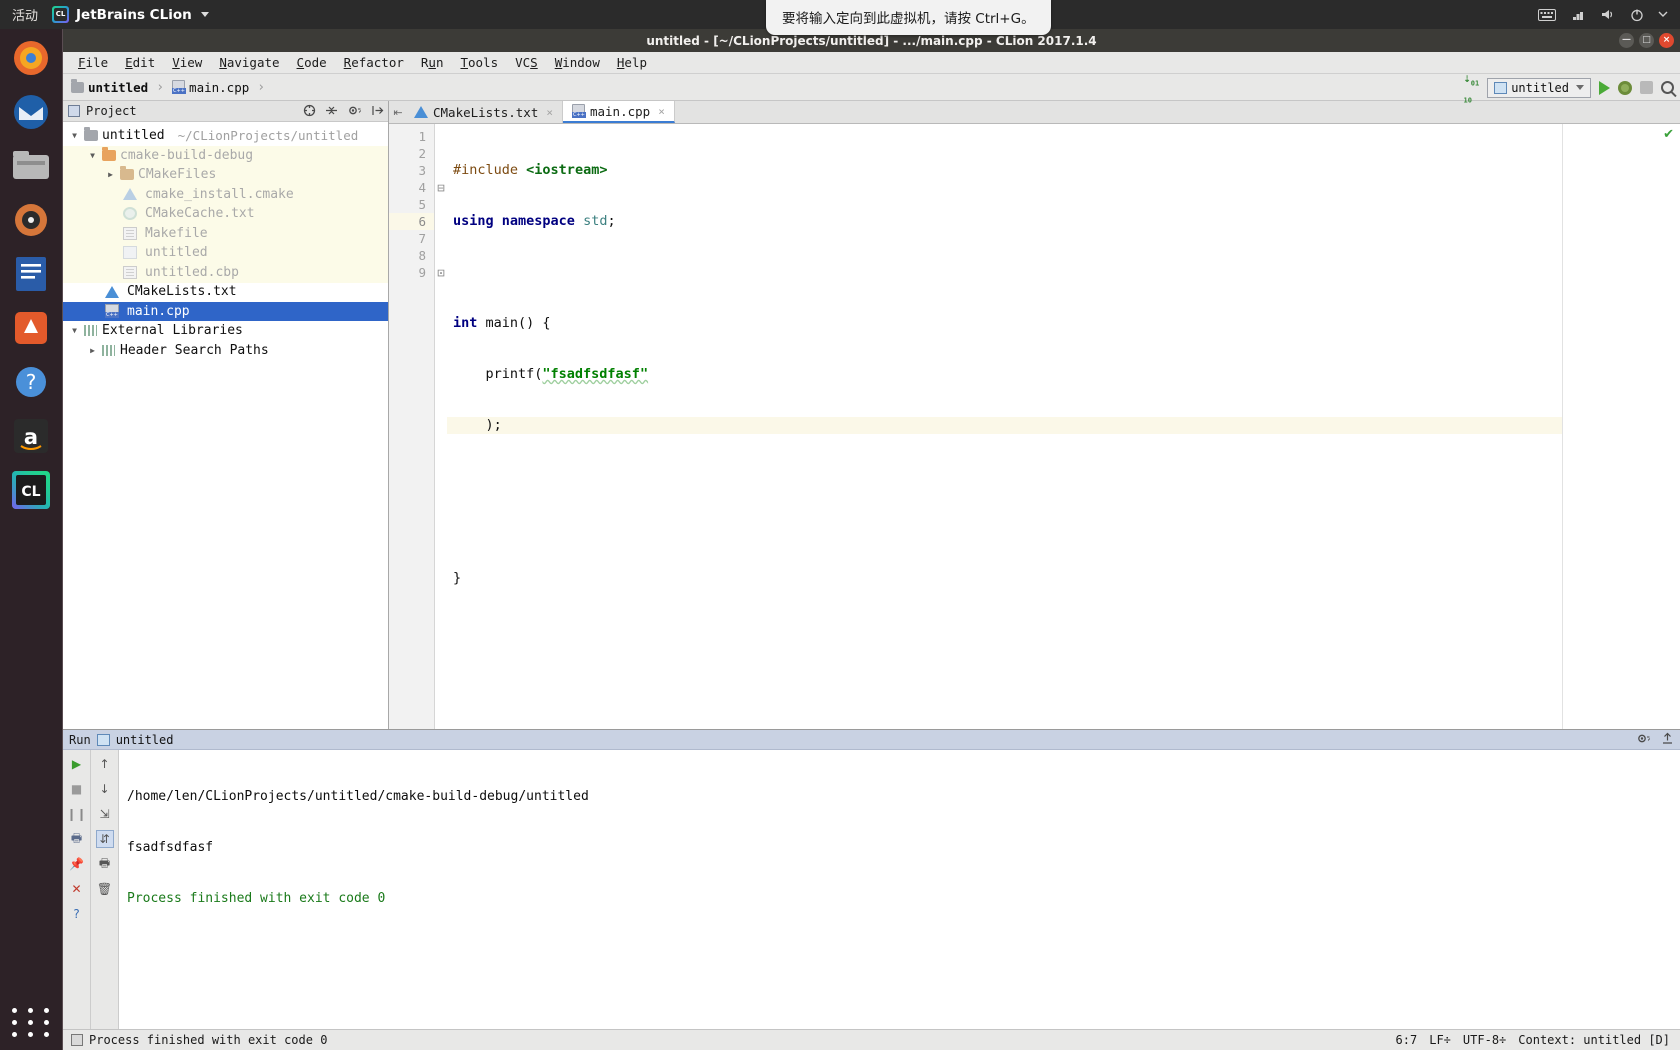 The image size is (1680, 1050). What do you see at coordinates (526, 62) in the screenshot?
I see `menu-vcs: VCS` at bounding box center [526, 62].